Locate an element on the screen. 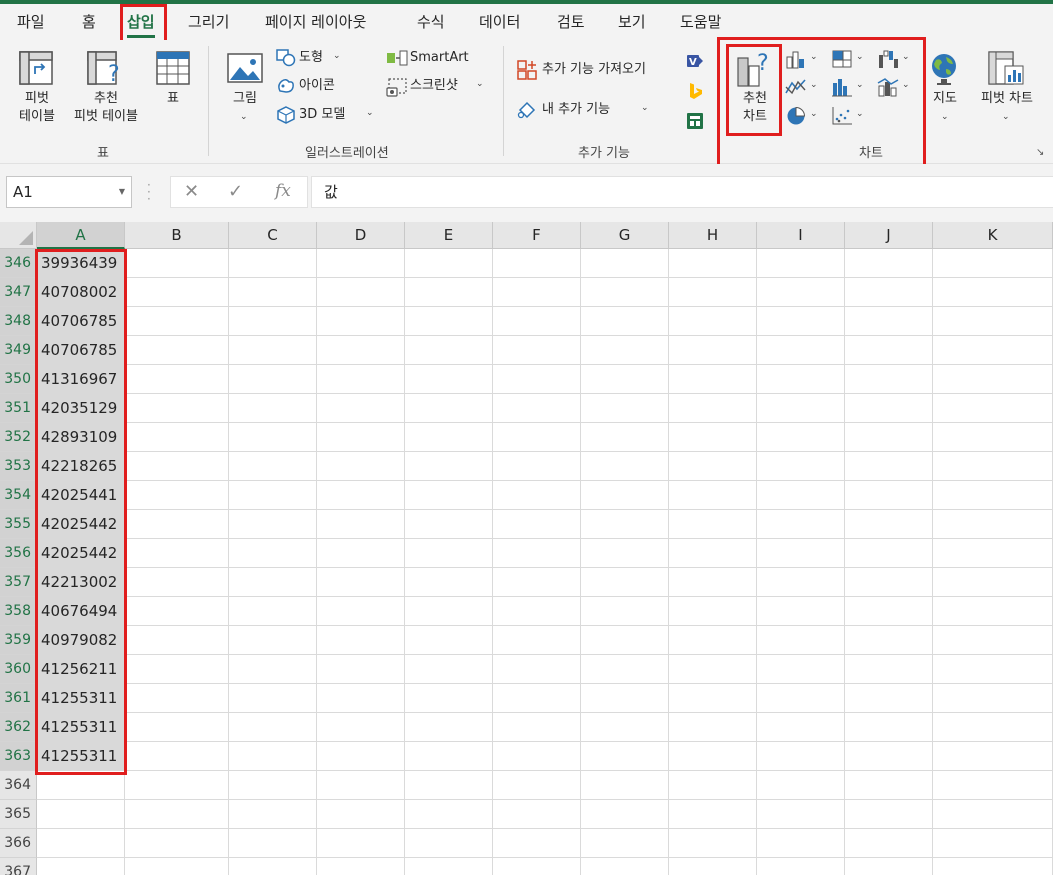  scatter-chart-icon is located at coordinates (842, 118).